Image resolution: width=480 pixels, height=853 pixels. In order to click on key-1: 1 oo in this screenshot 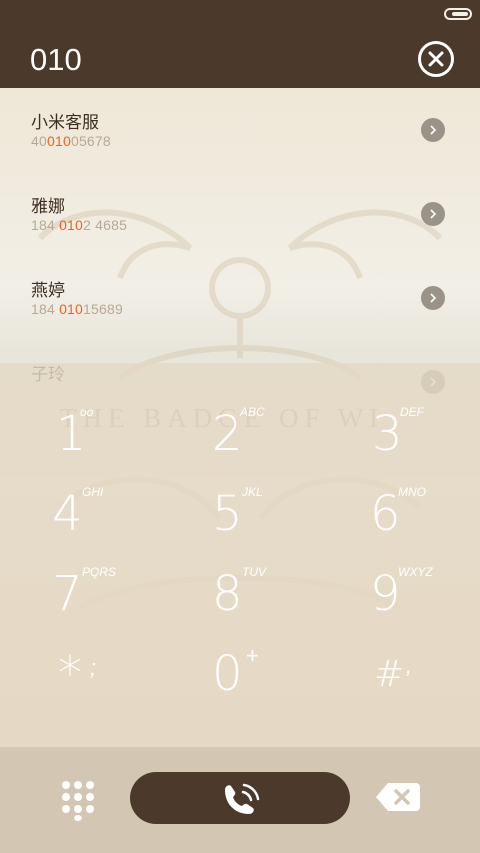, I will do `click(80, 428)`.